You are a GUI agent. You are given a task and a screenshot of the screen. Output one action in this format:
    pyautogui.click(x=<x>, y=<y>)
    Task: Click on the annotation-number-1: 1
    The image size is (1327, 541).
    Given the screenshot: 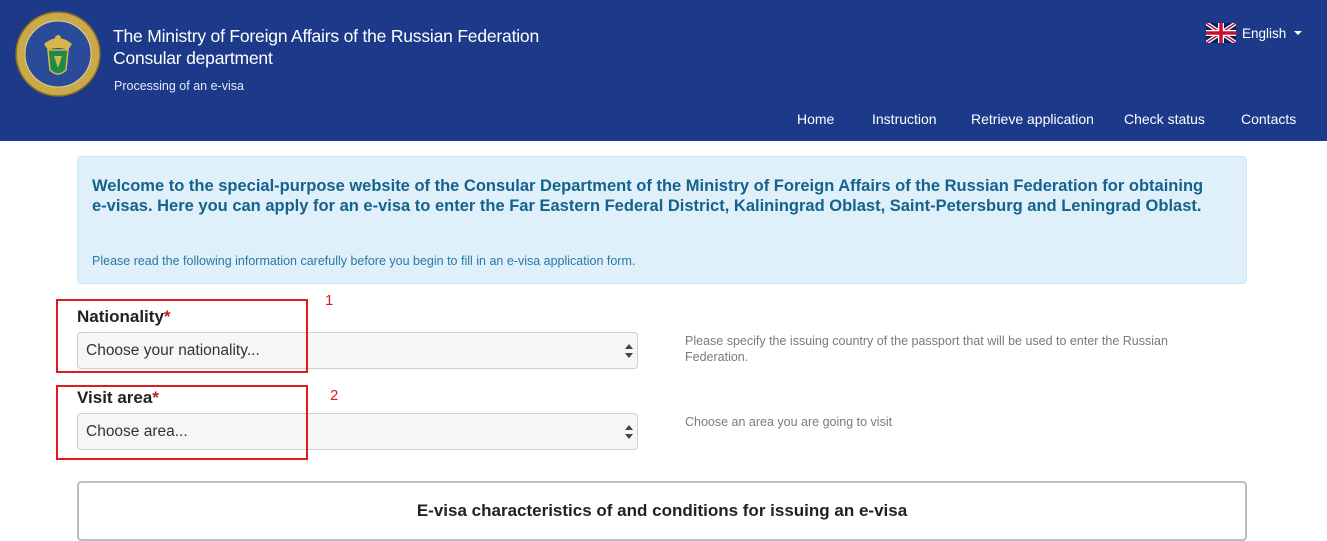 What is the action you would take?
    pyautogui.click(x=329, y=300)
    